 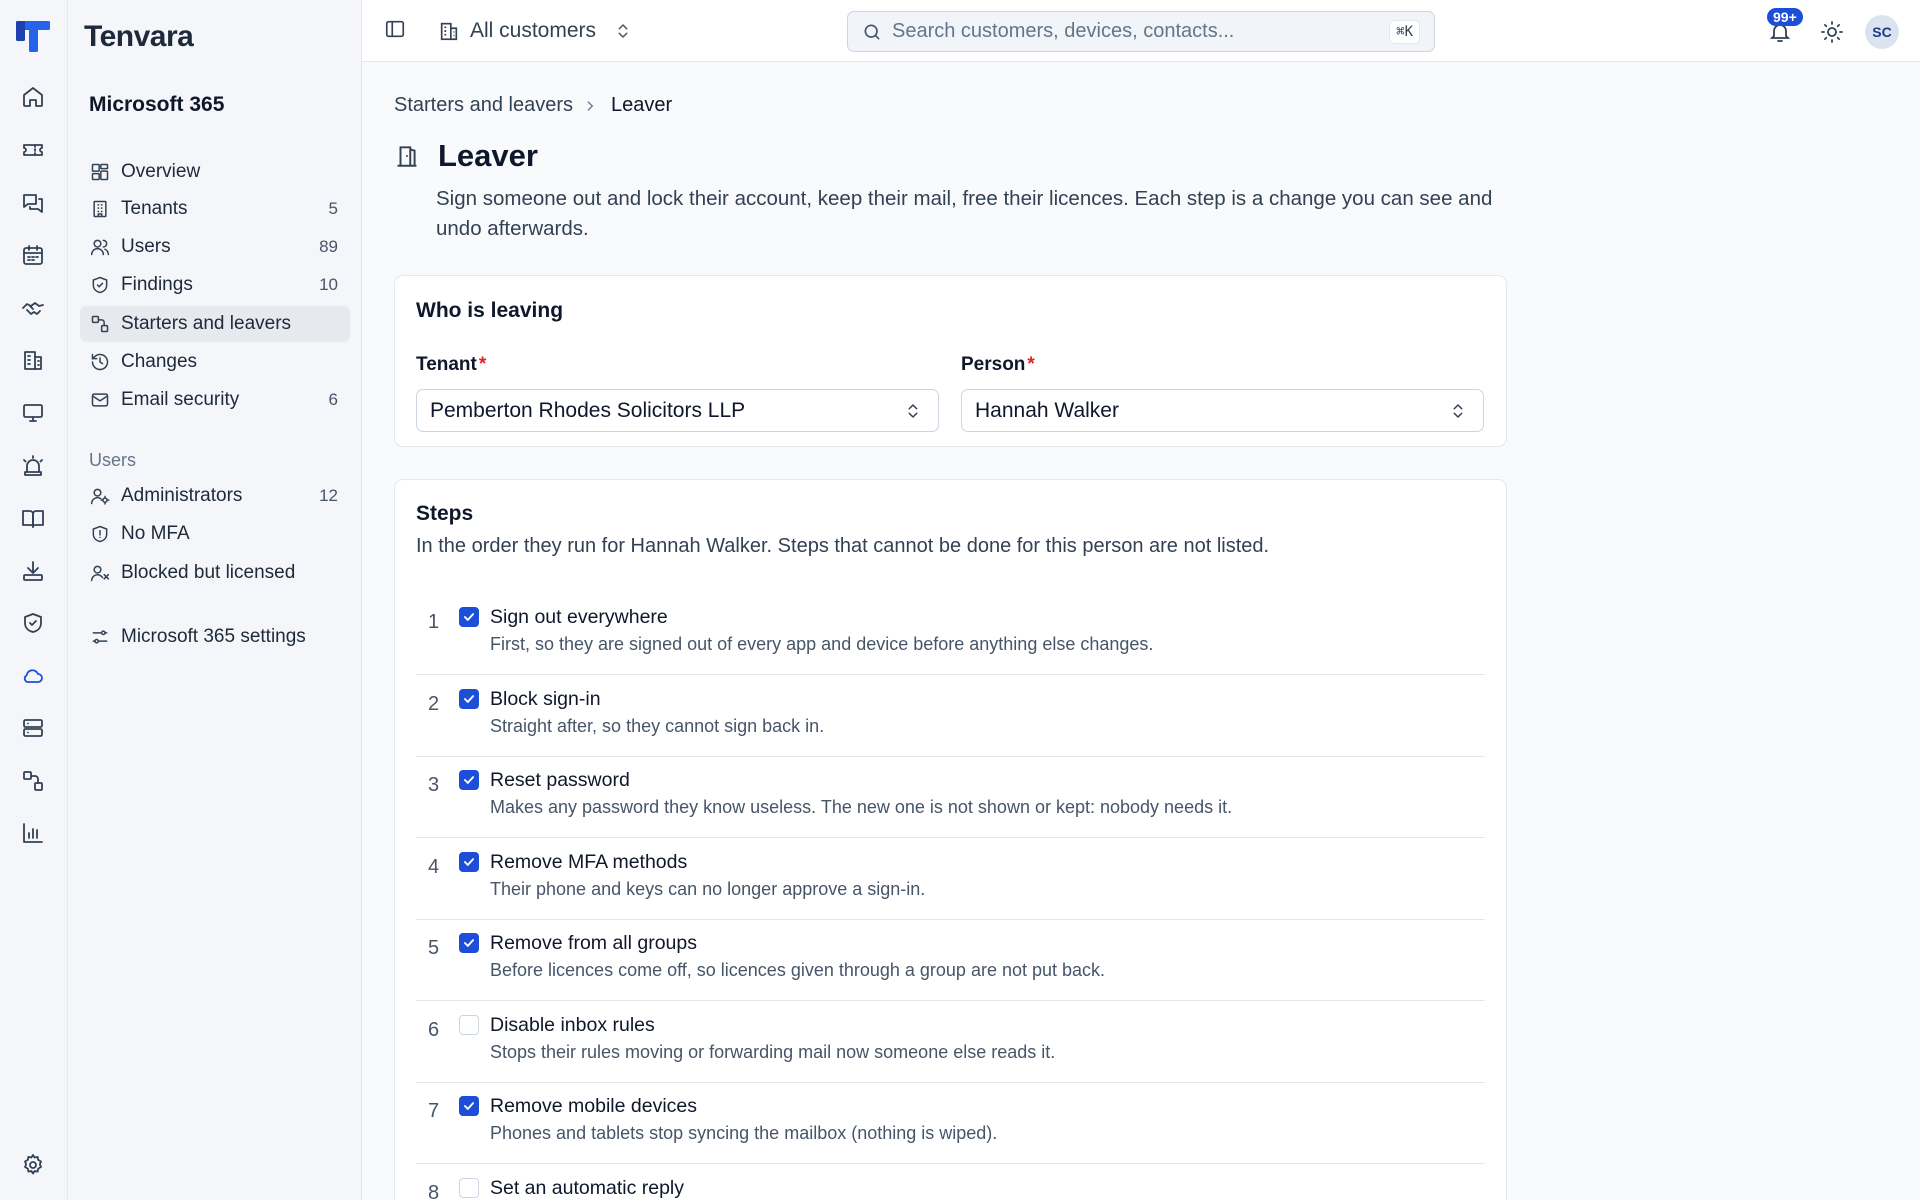 I want to click on page-title: Leaver, so click(x=488, y=155).